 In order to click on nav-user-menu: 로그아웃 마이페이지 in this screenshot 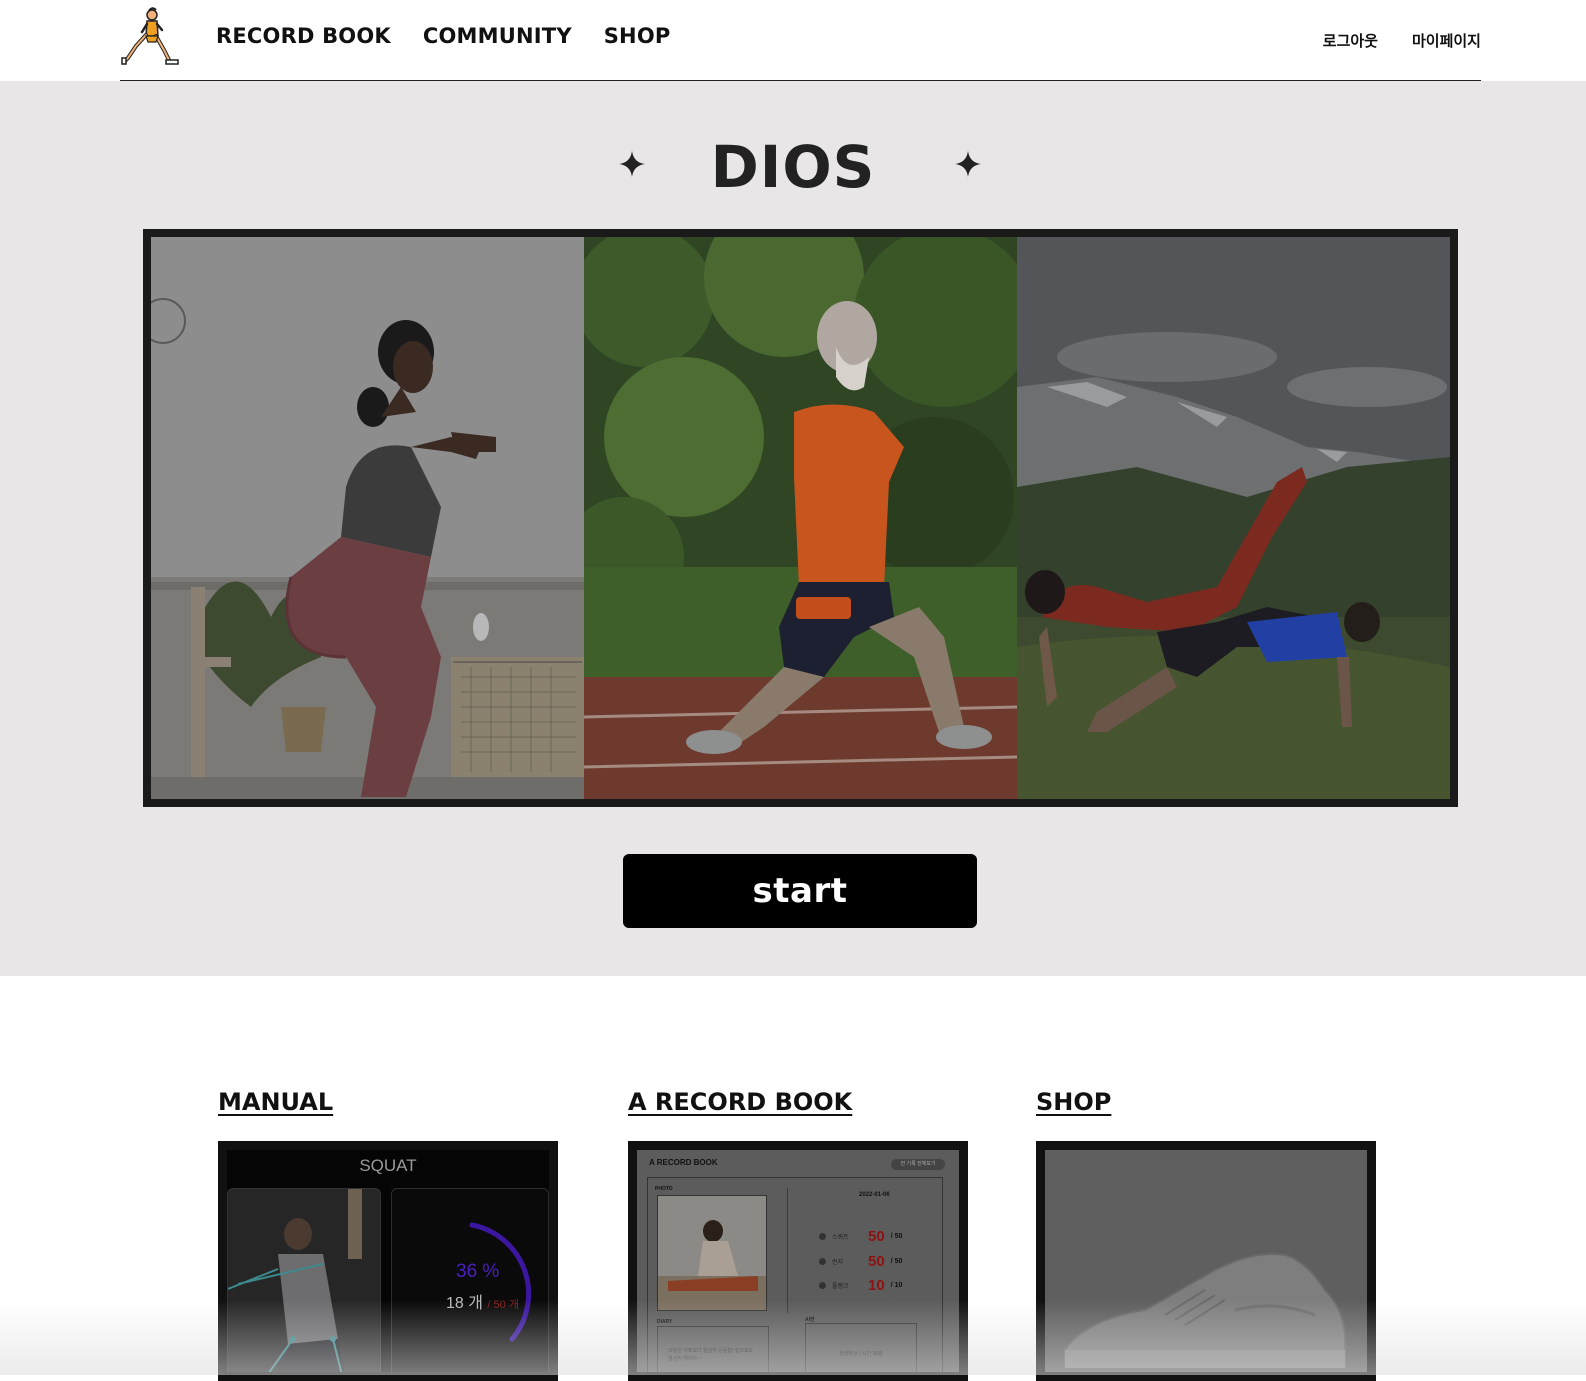, I will do `click(1402, 40)`.